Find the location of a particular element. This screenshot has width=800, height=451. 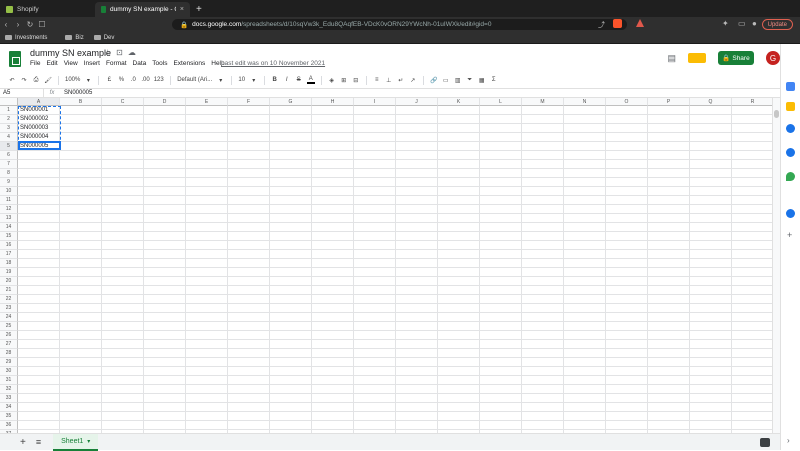

add-sheet-button: + is located at coordinates (23, 442).